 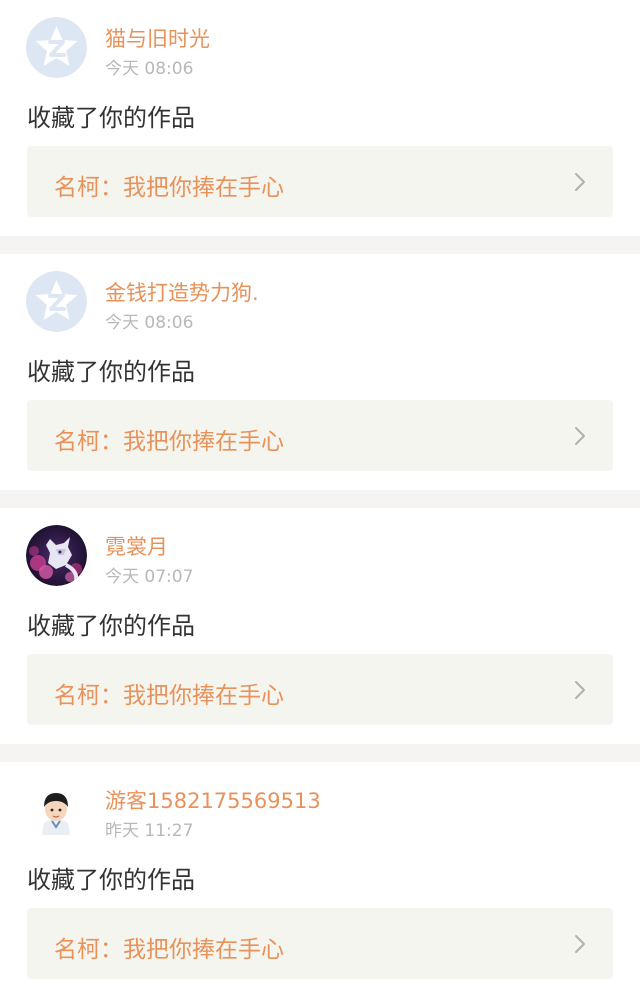 I want to click on username: 金钱打造势力狗., so click(x=182, y=292).